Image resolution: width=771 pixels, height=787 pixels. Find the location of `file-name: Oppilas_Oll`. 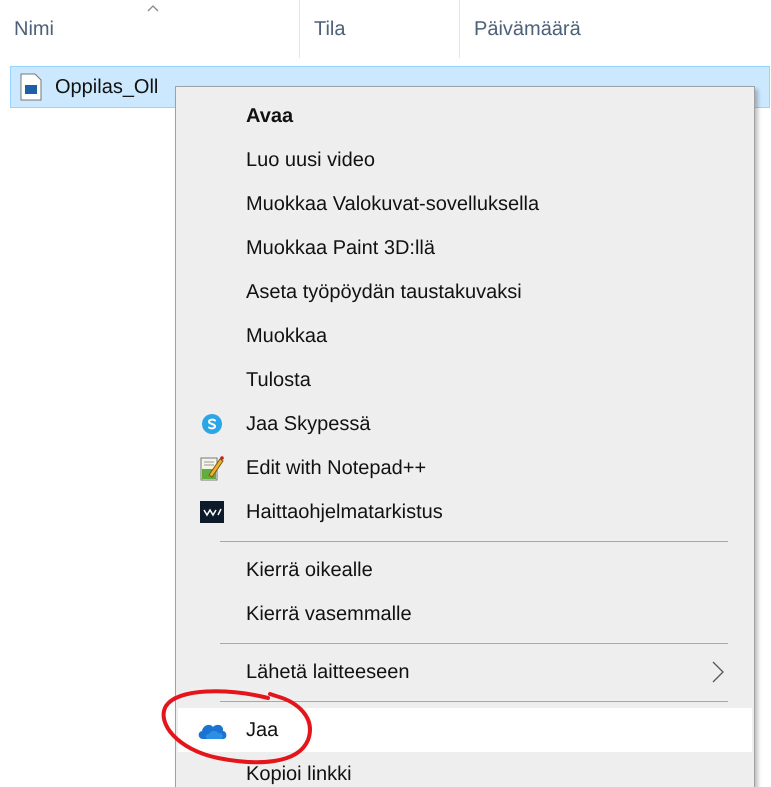

file-name: Oppilas_Oll is located at coordinates (106, 87).